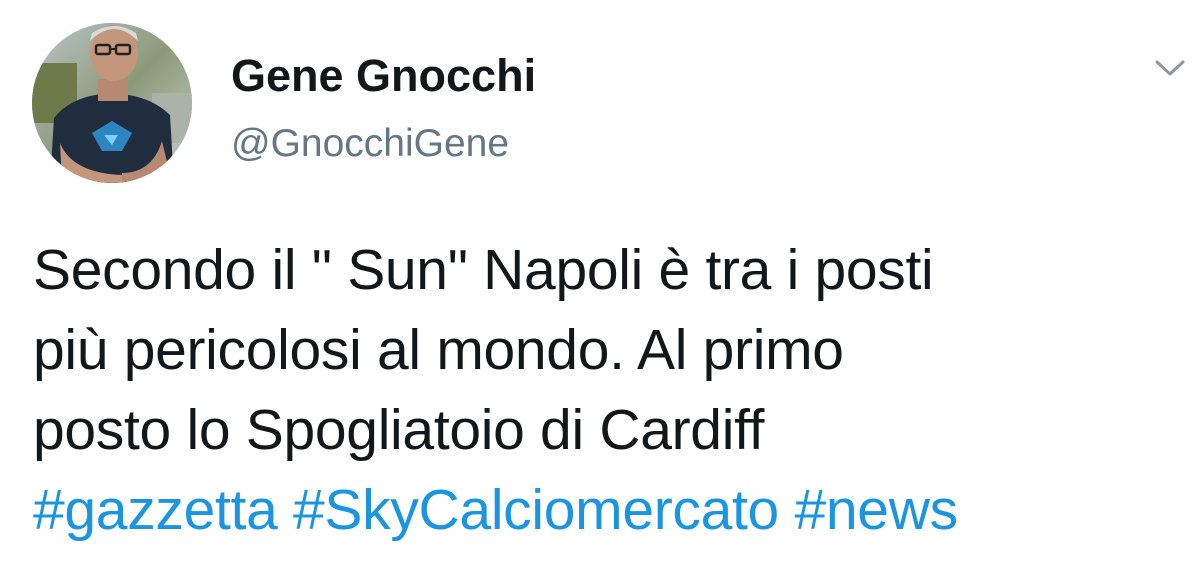 Image resolution: width=1200 pixels, height=583 pixels. I want to click on hashtag-line: #gazzetta #SkyCalciomercato #news, so click(608, 510).